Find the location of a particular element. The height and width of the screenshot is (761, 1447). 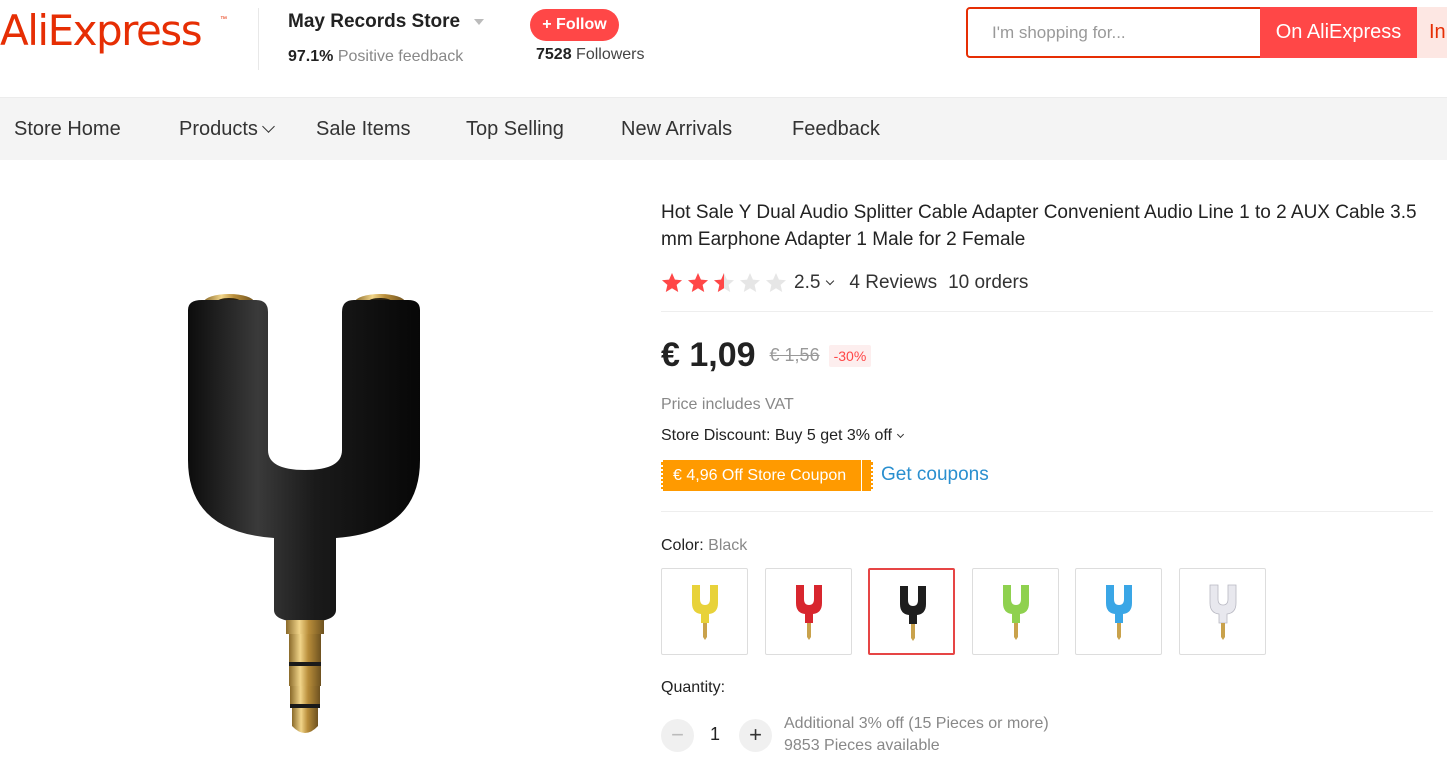

color-swatch-yellow is located at coordinates (704, 611).